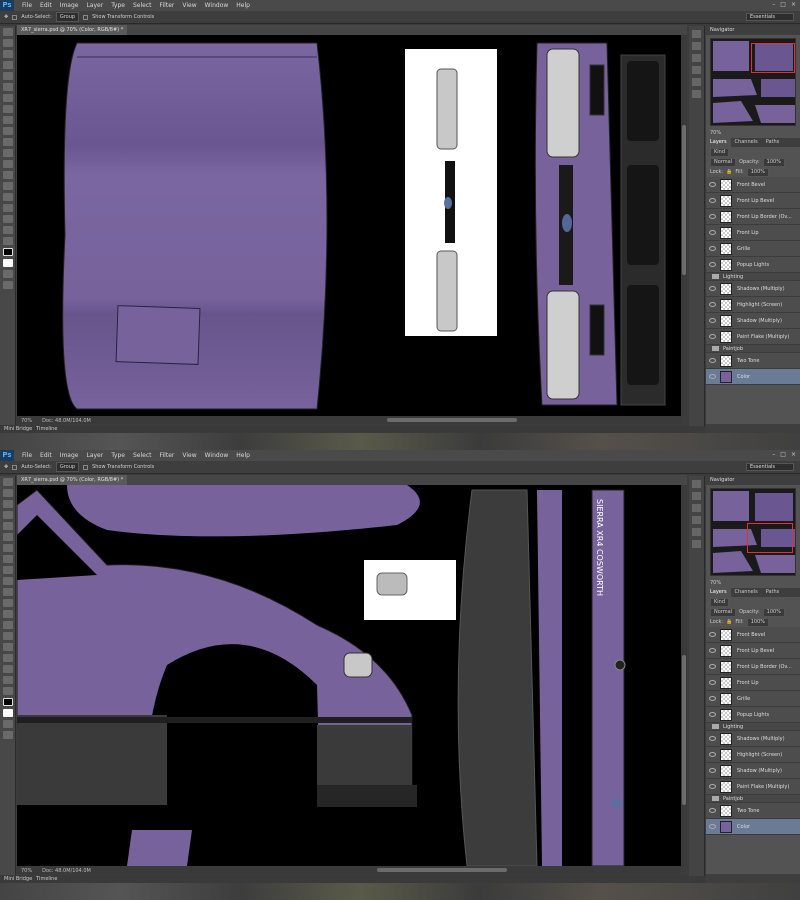  Describe the element at coordinates (8, 592) in the screenshot. I see `eraser-tool` at that location.